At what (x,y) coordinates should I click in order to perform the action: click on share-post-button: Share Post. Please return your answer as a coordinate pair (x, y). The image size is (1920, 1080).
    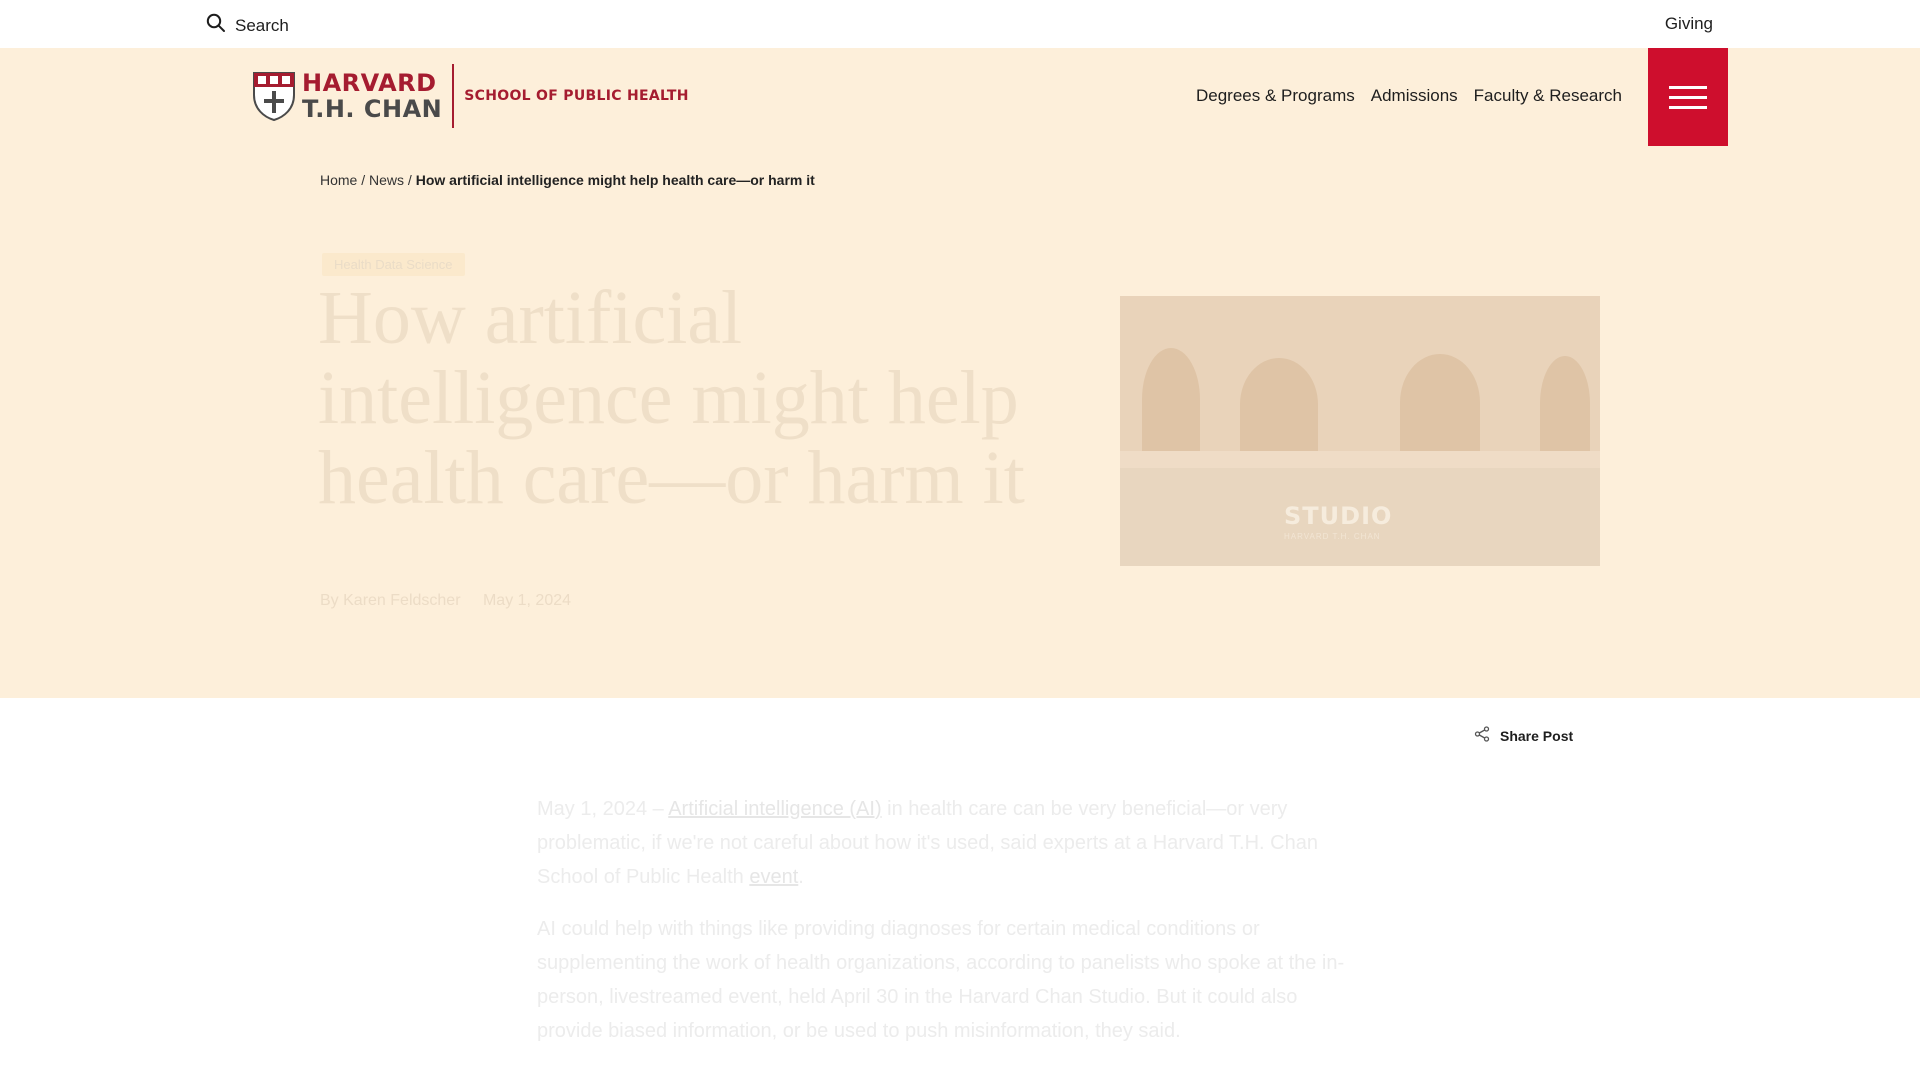
    Looking at the image, I should click on (1523, 735).